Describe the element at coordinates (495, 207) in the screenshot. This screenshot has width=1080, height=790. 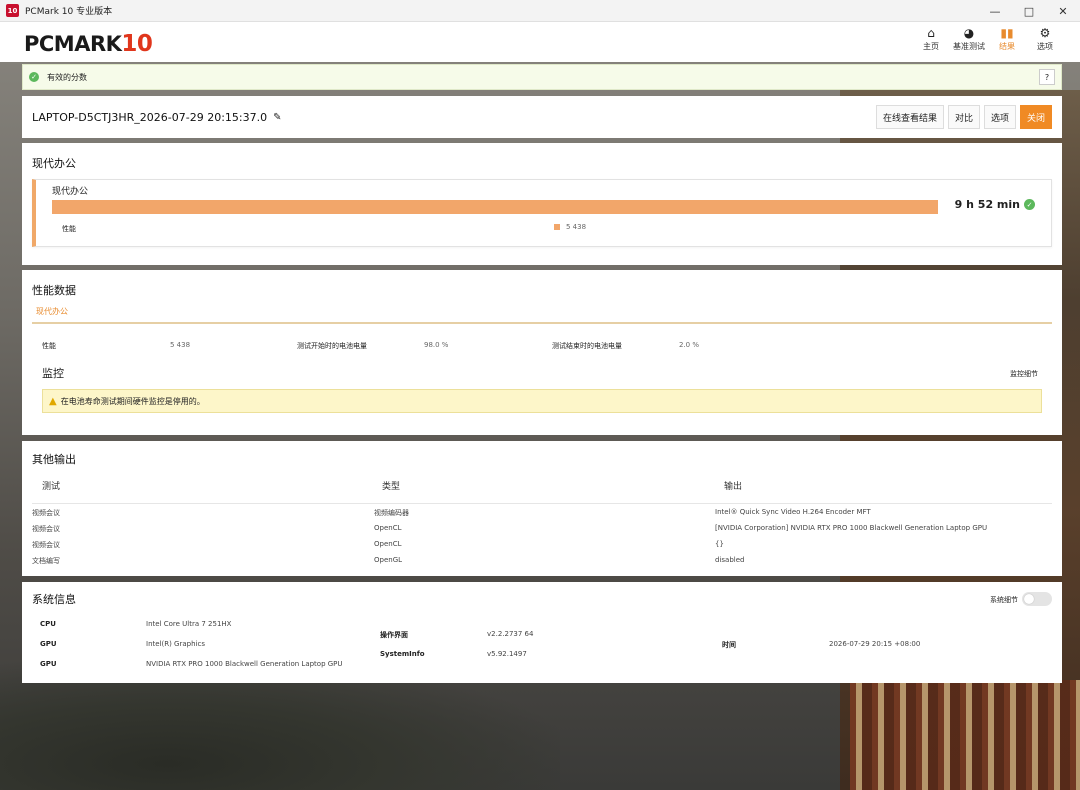
I see `score-bar` at that location.